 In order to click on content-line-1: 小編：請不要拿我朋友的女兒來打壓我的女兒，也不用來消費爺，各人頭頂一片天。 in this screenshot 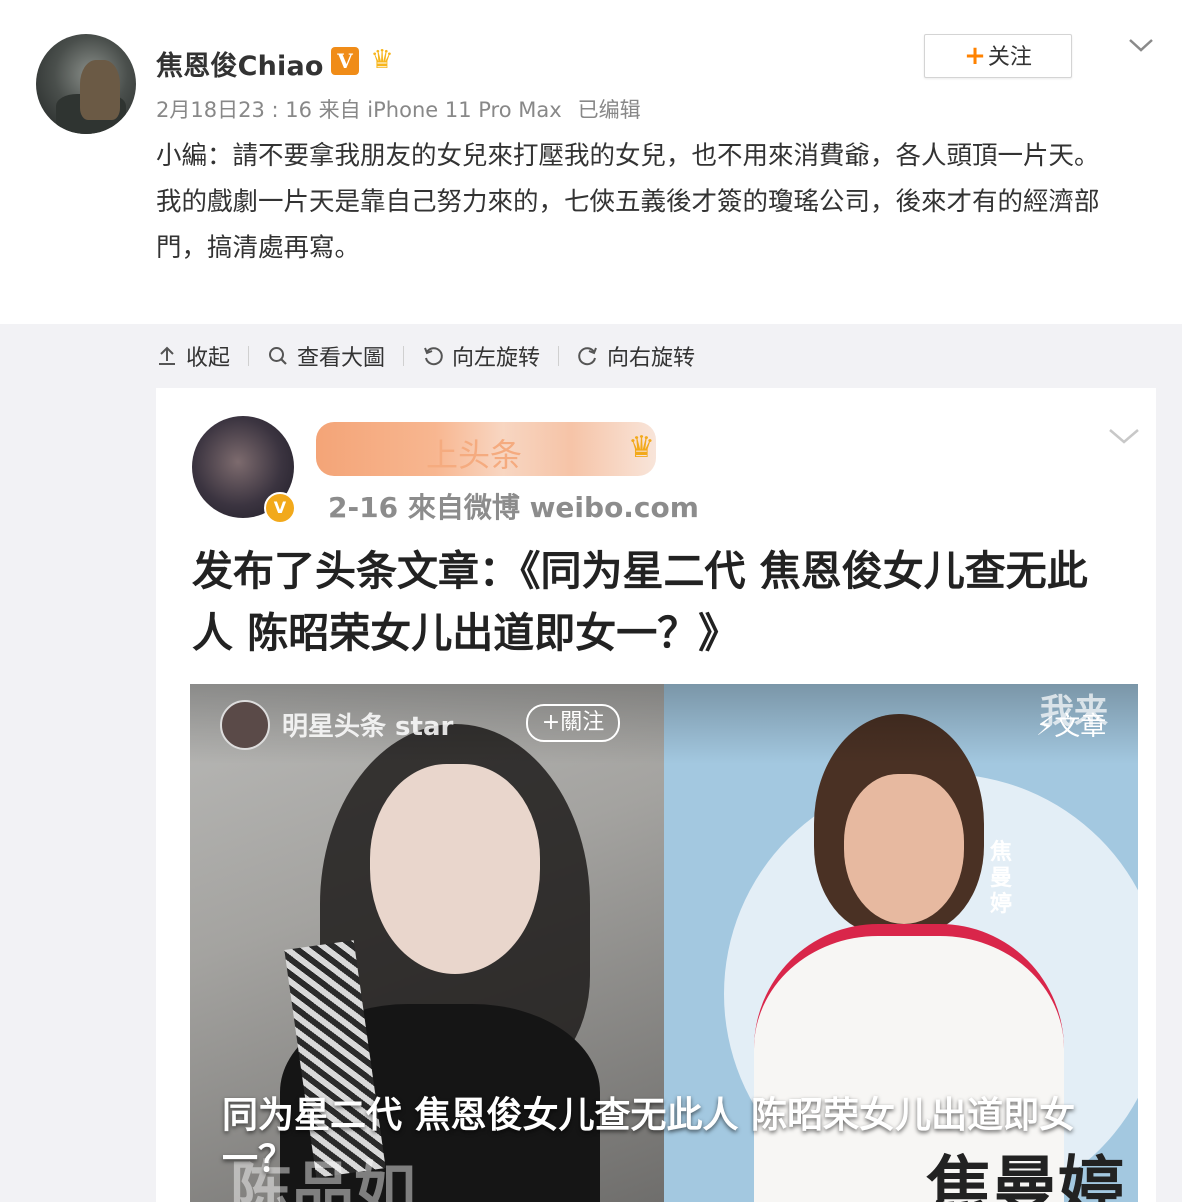, I will do `click(628, 156)`.